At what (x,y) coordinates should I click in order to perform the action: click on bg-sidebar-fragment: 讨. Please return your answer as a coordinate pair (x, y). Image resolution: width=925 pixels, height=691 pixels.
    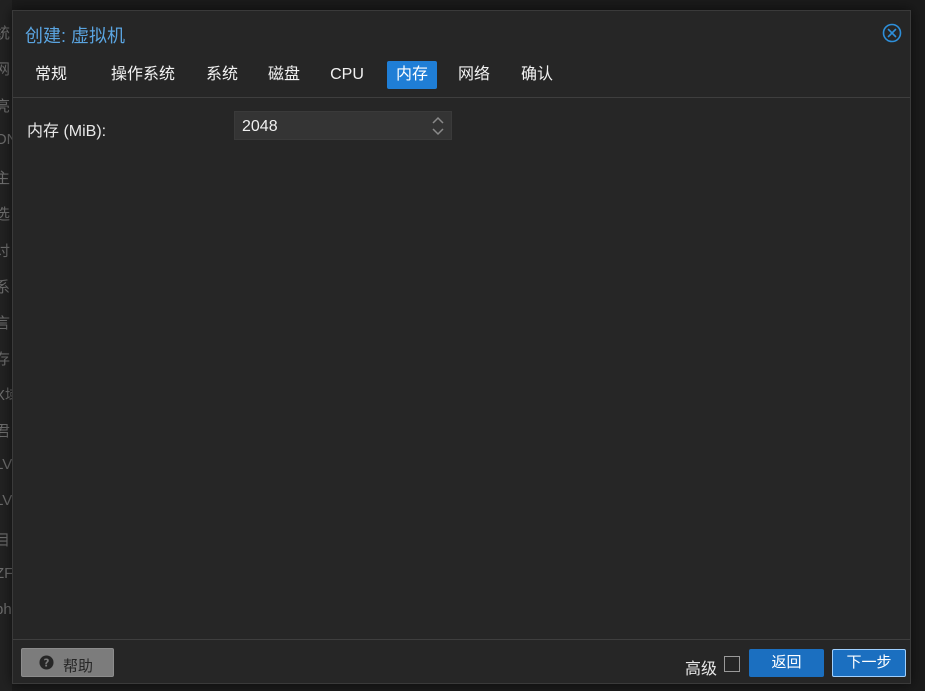
    Looking at the image, I should click on (5, 251).